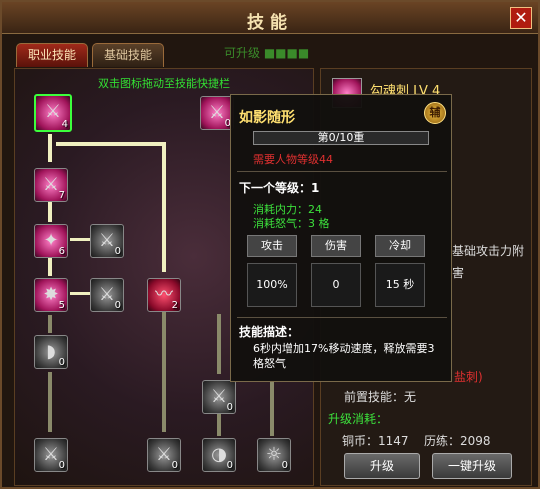  I want to click on skill-slot: ⚔ 4, so click(53, 113).